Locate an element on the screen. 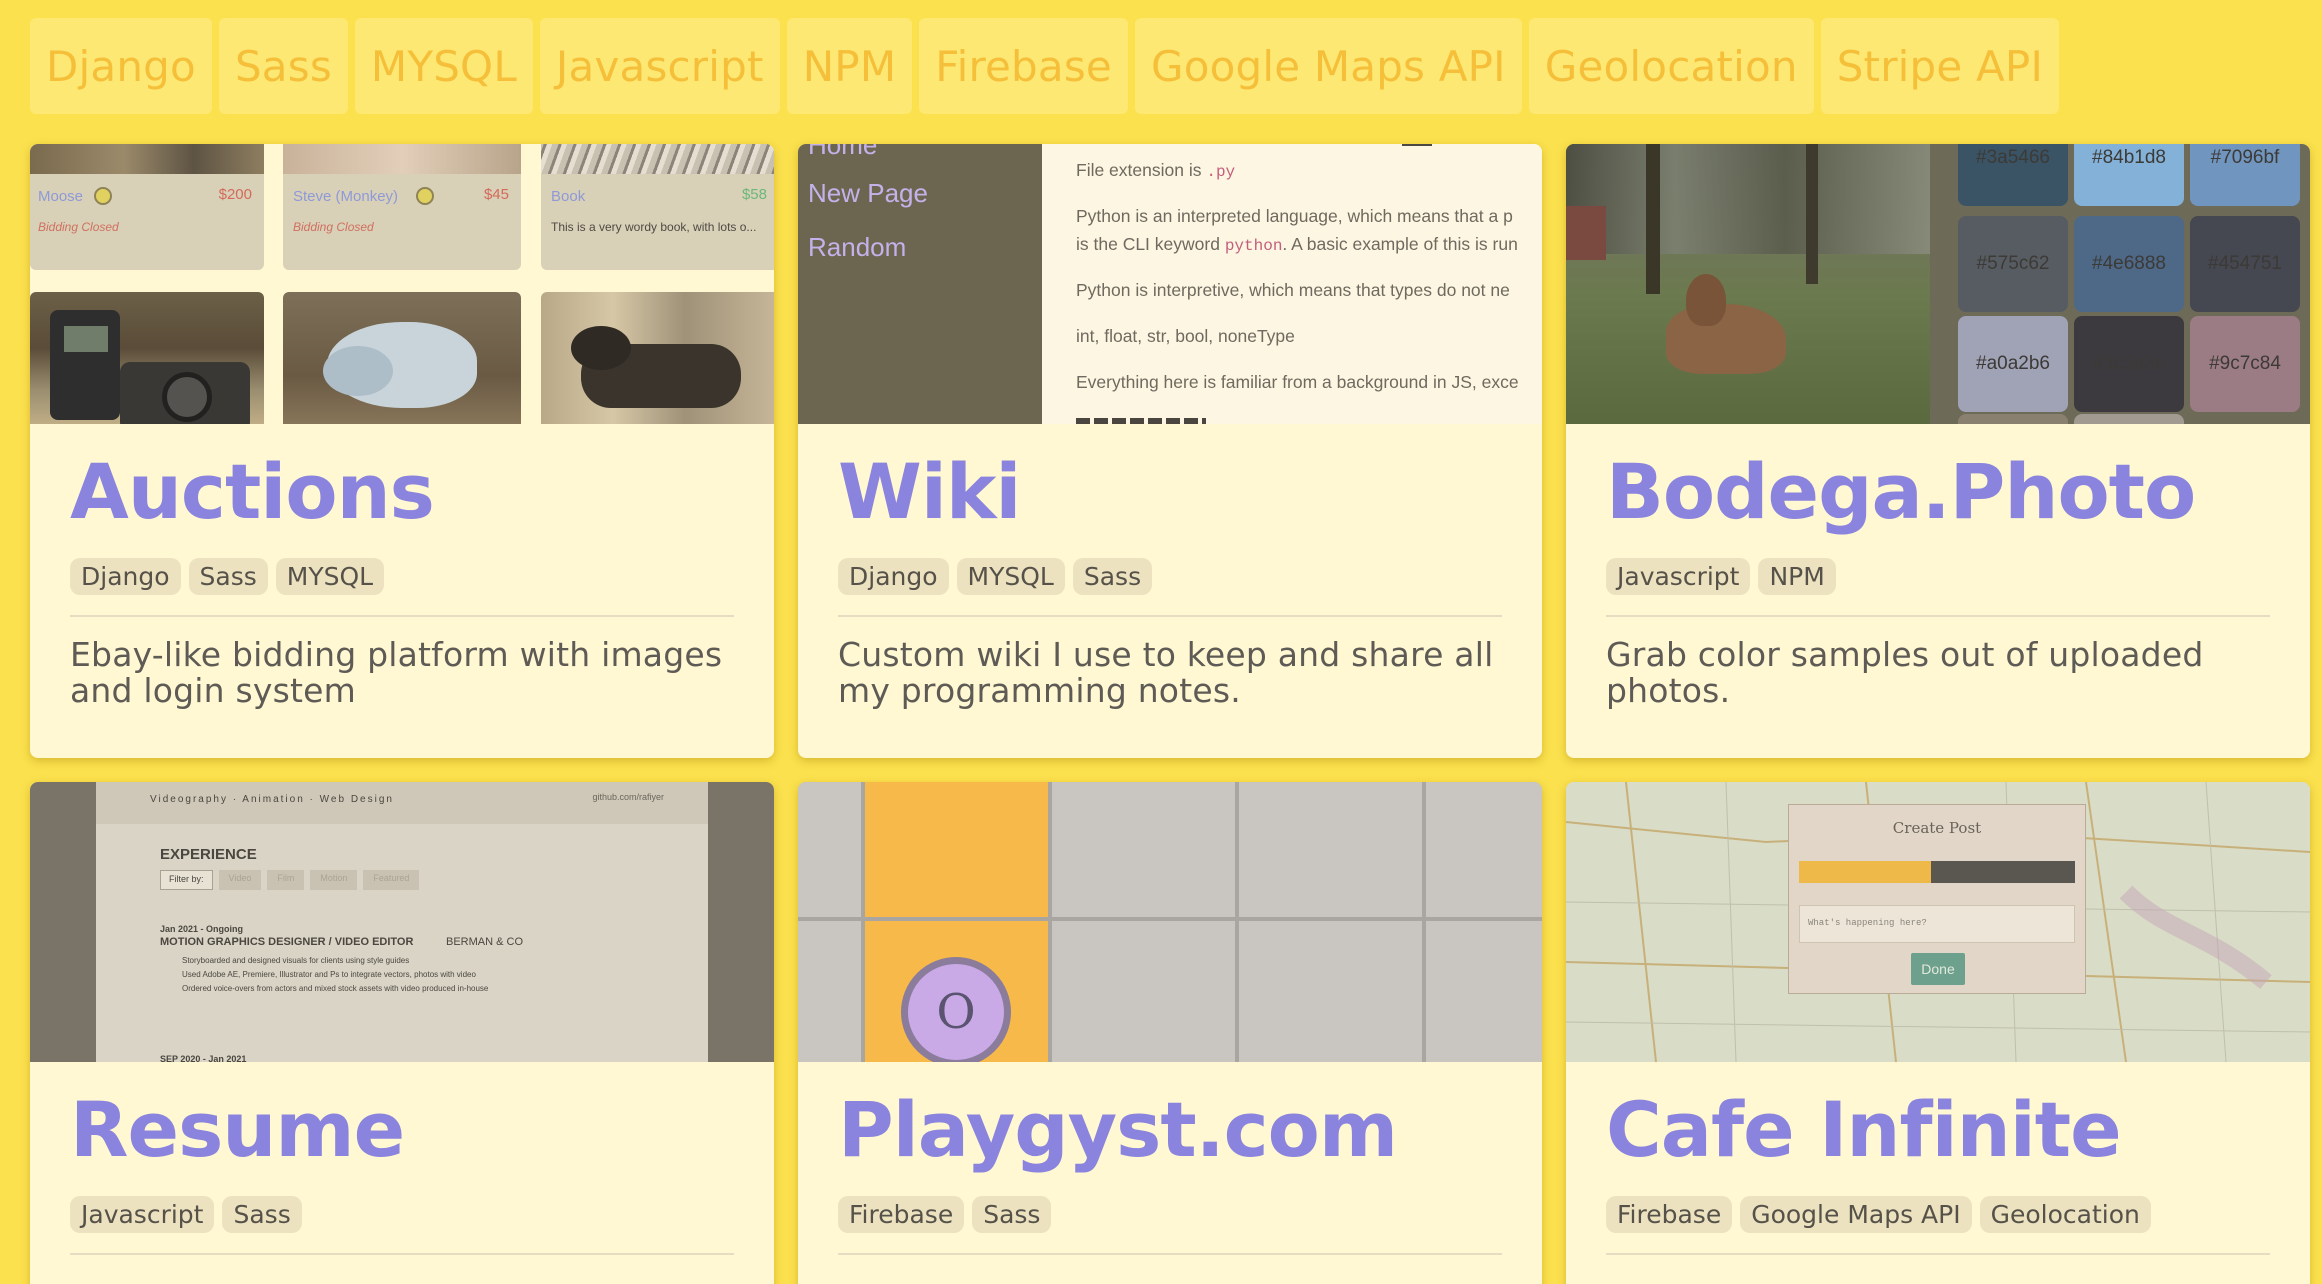  project-title: Wiki is located at coordinates (1170, 492).